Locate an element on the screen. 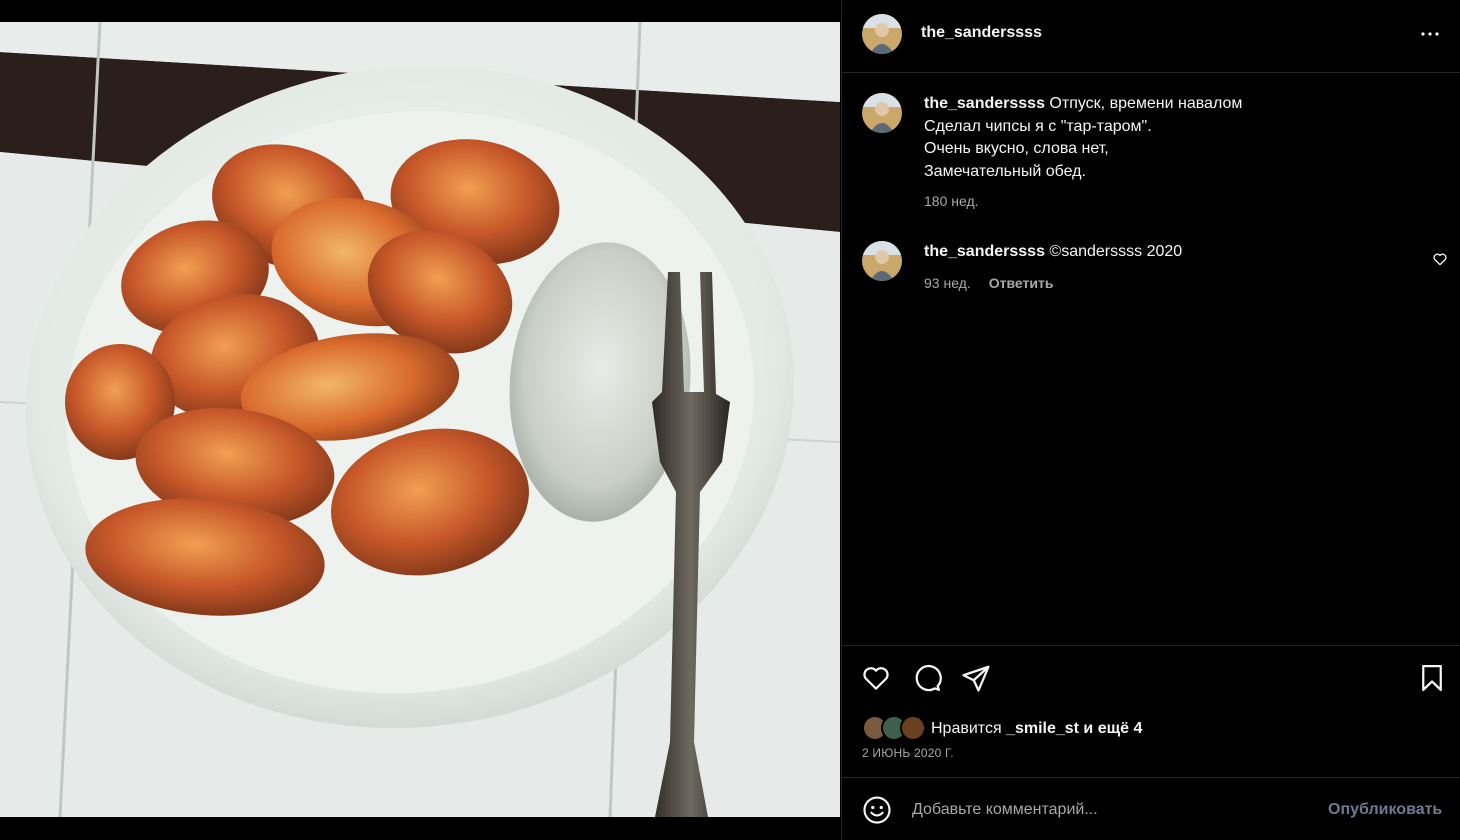 This screenshot has height=840, width=1460. caption-time: 180 нед. is located at coordinates (951, 201).